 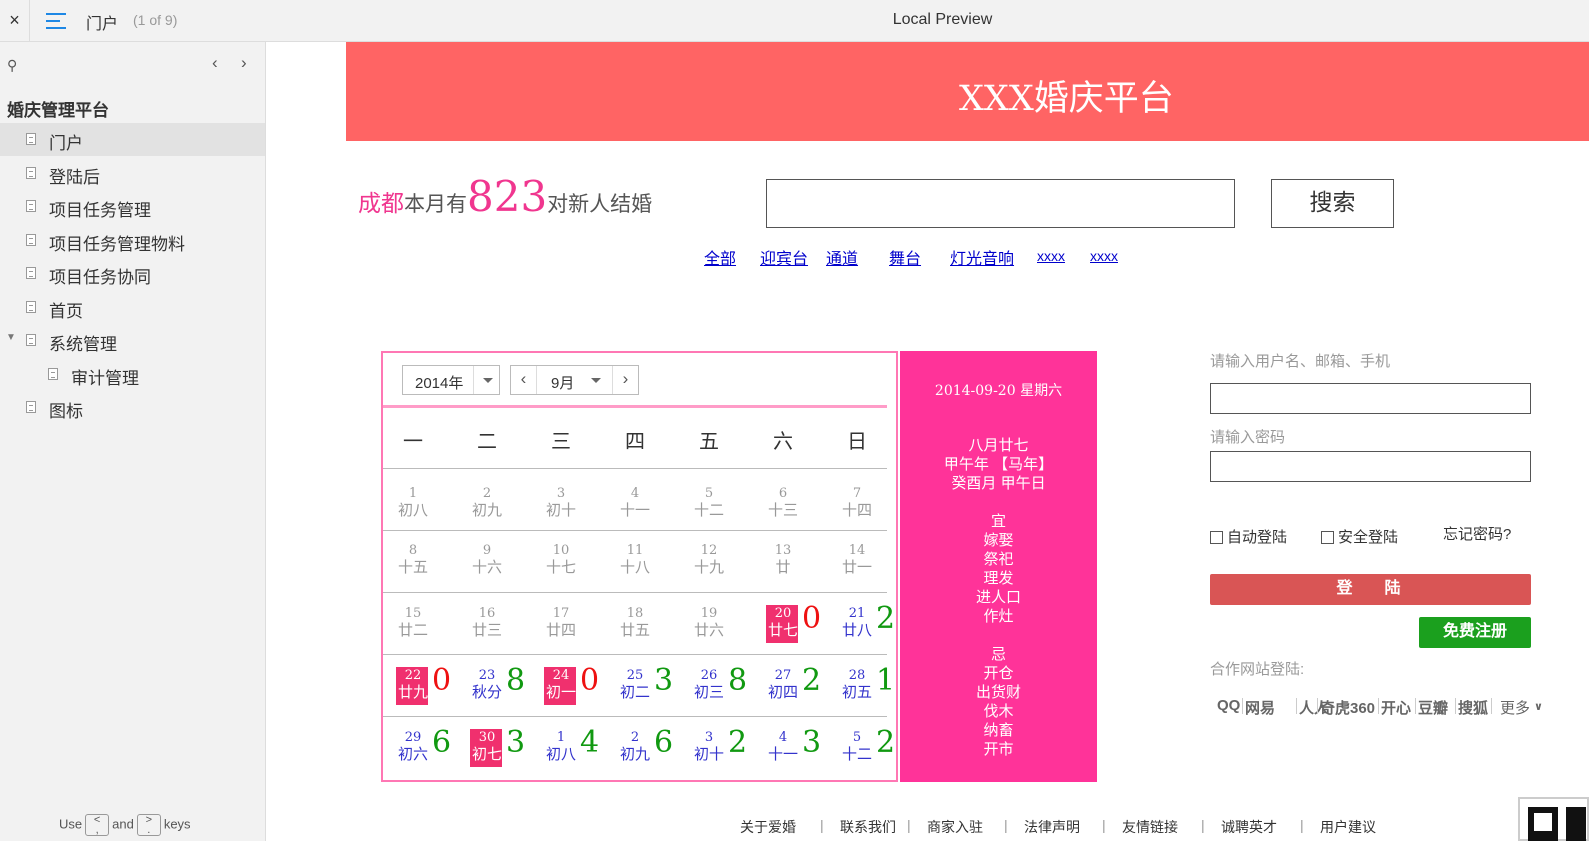 I want to click on calendar-day-cell: 10 十七, so click(x=581, y=570).